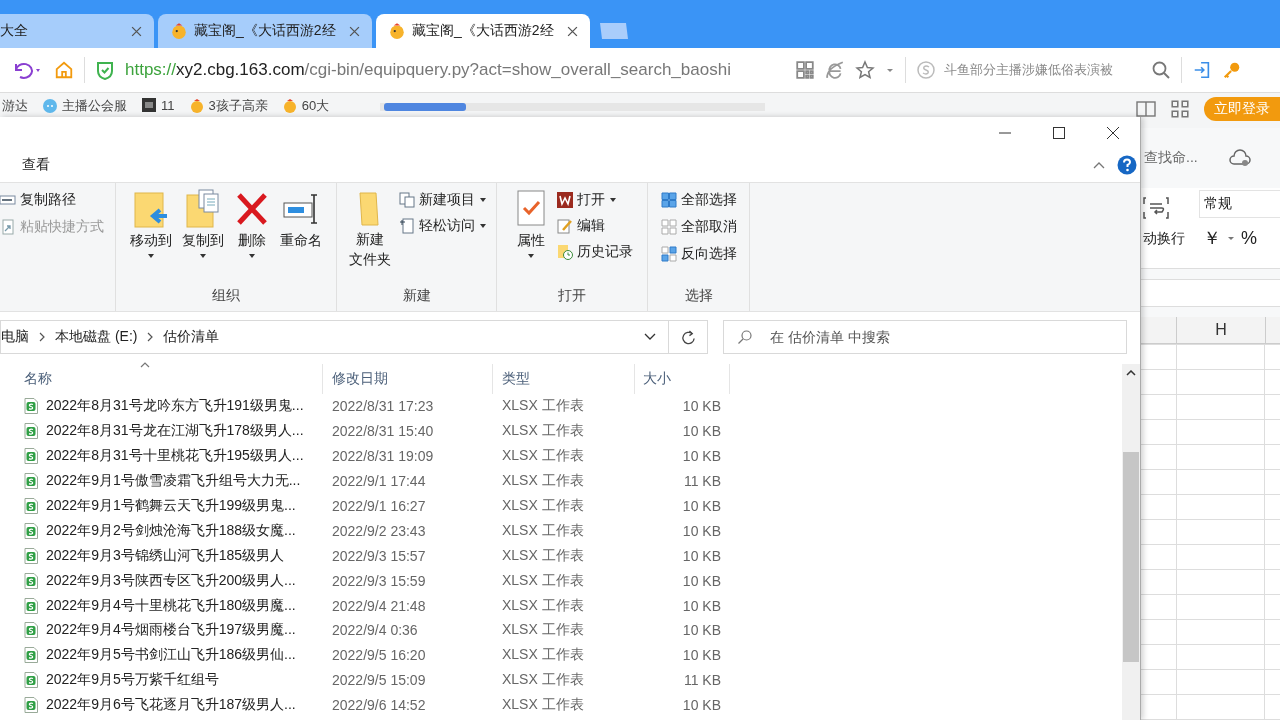 The image size is (1280, 720). What do you see at coordinates (379, 705) in the screenshot?
I see `modified-date: 2022/9/6 14:52` at bounding box center [379, 705].